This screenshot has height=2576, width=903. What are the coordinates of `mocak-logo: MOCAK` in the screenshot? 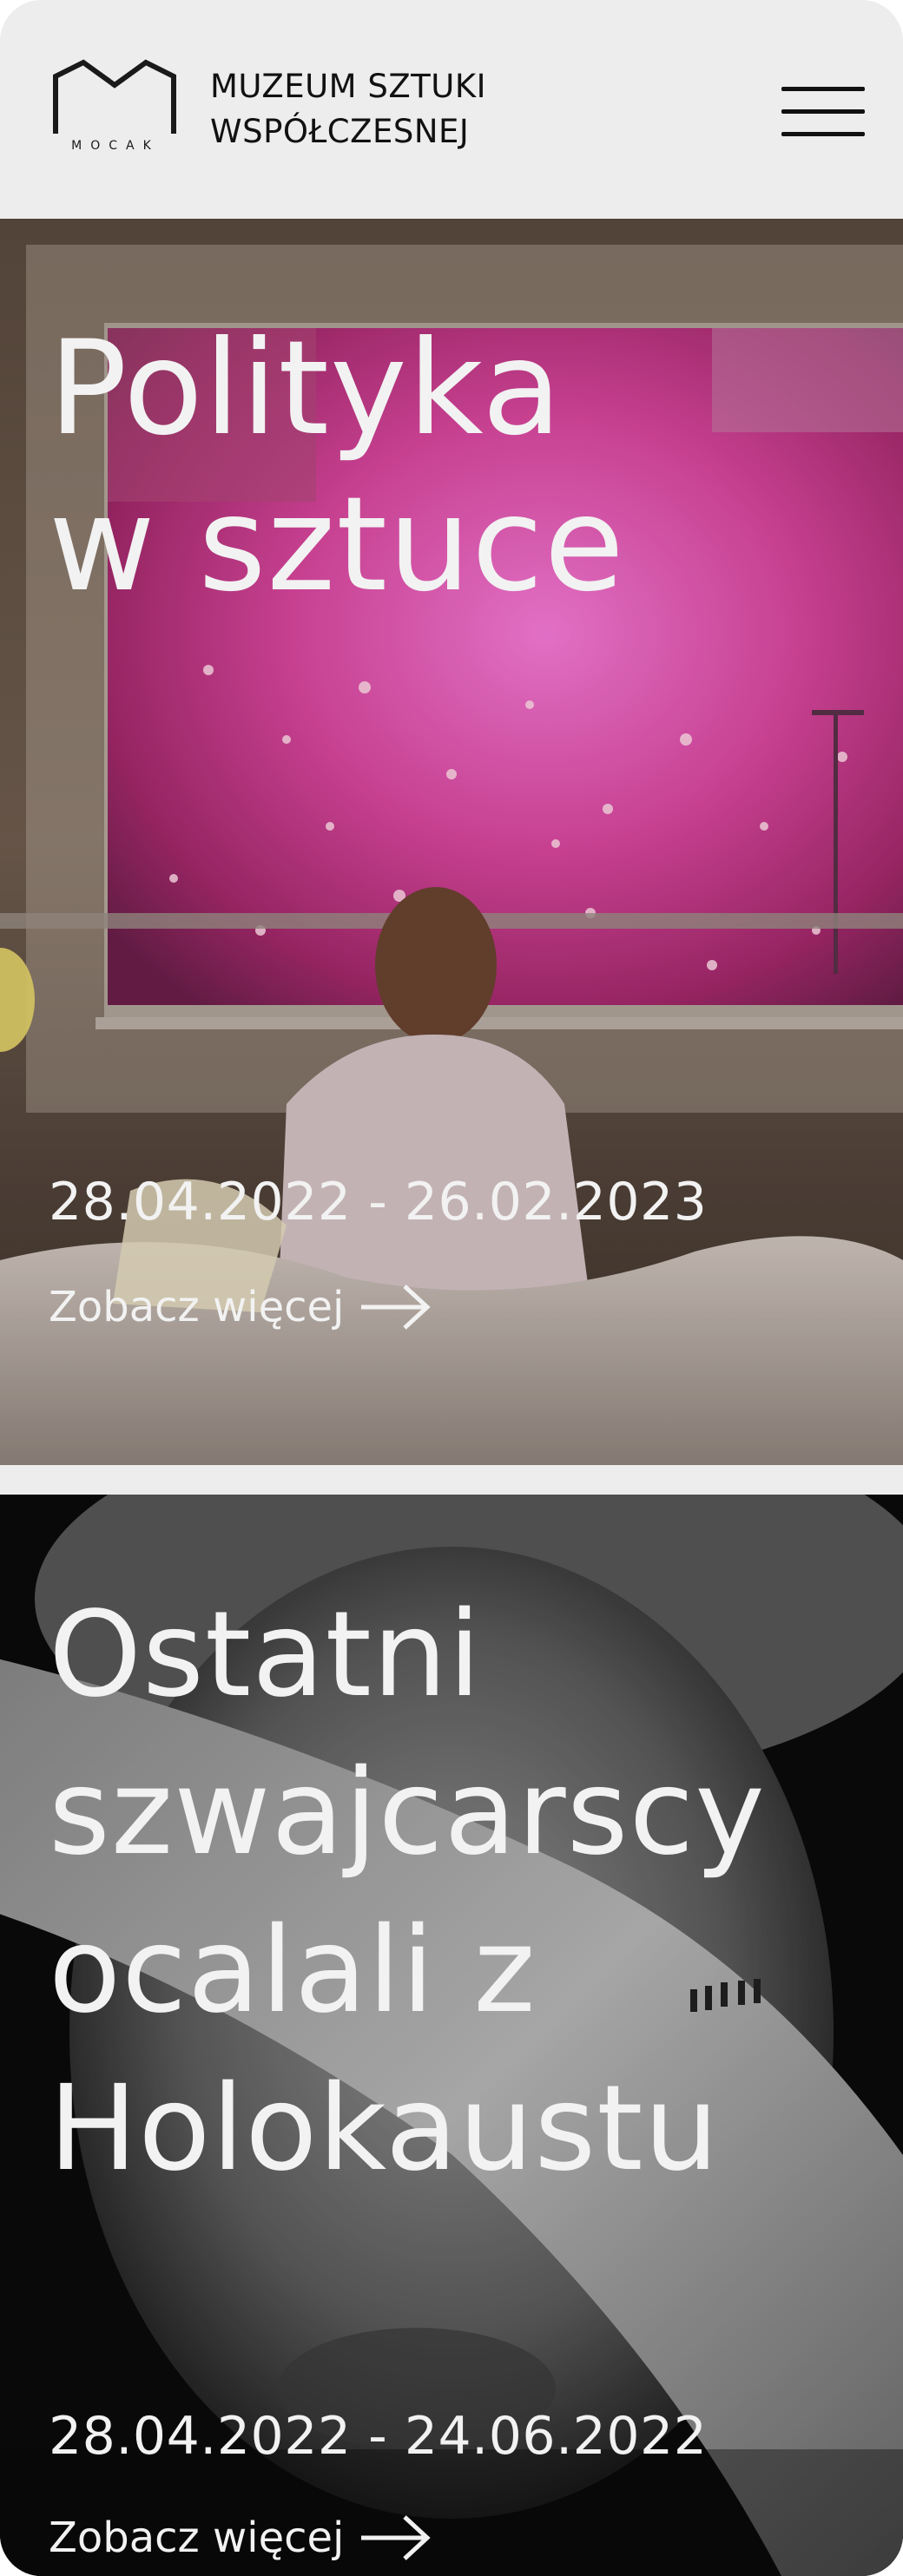 It's located at (115, 111).